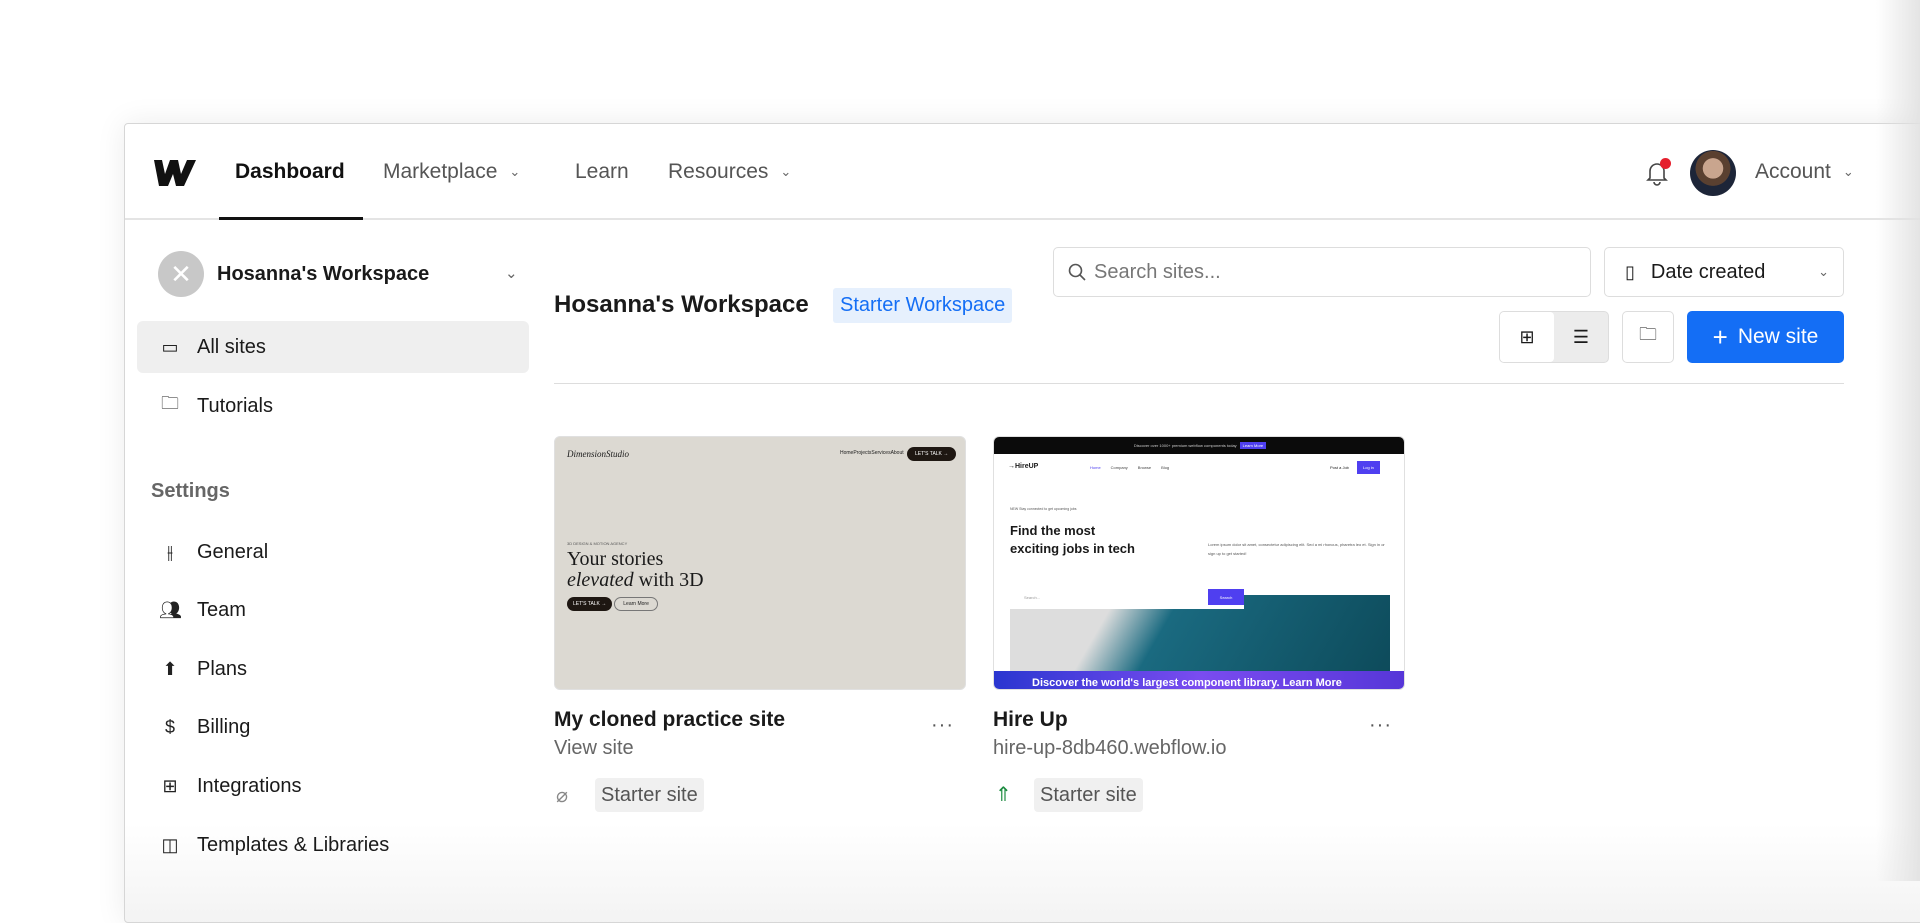 This screenshot has width=1920, height=923. I want to click on sort-value: Date created, so click(1708, 271).